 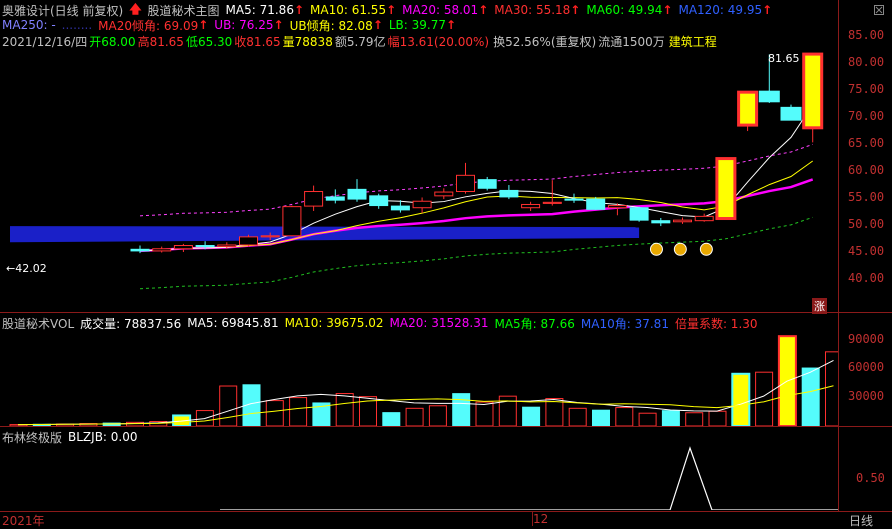 What do you see at coordinates (541, 519) in the screenshot?
I see `x-axis-month: 12` at bounding box center [541, 519].